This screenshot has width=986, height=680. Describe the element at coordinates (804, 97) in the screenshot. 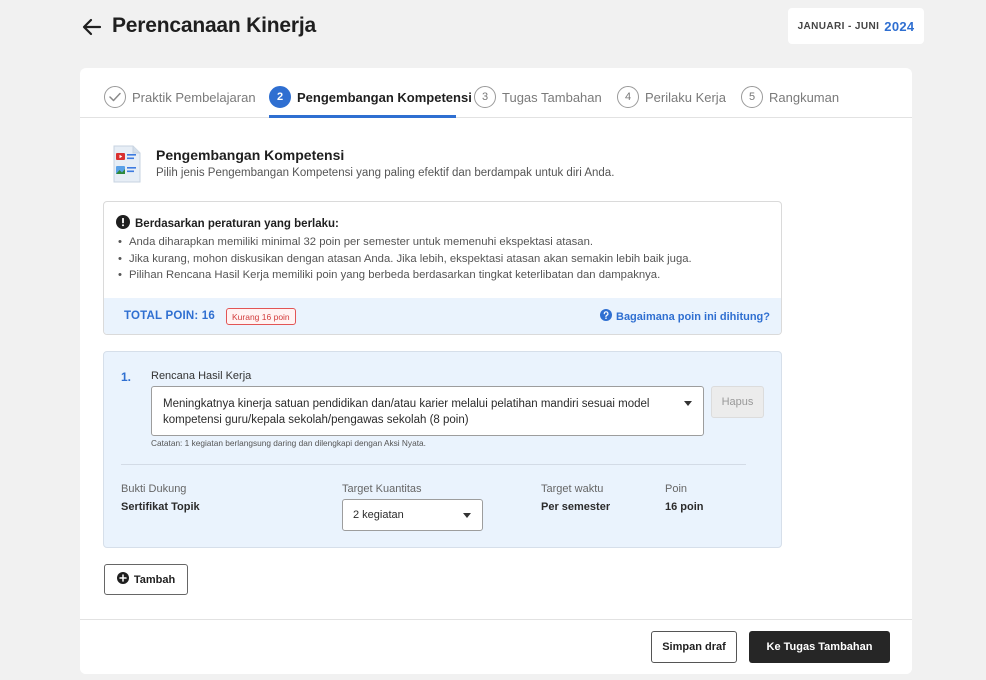

I see `step-label: Rangkuman` at that location.